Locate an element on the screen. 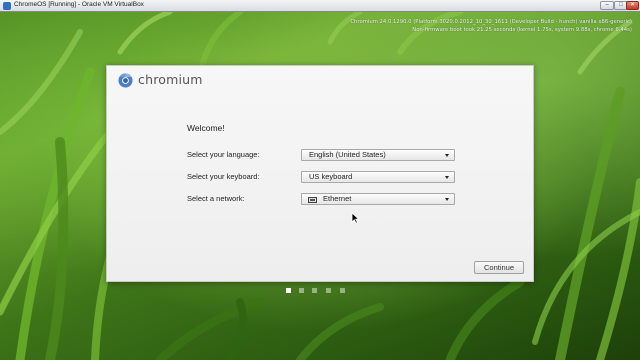  network-select: Ethernet is located at coordinates (378, 199).